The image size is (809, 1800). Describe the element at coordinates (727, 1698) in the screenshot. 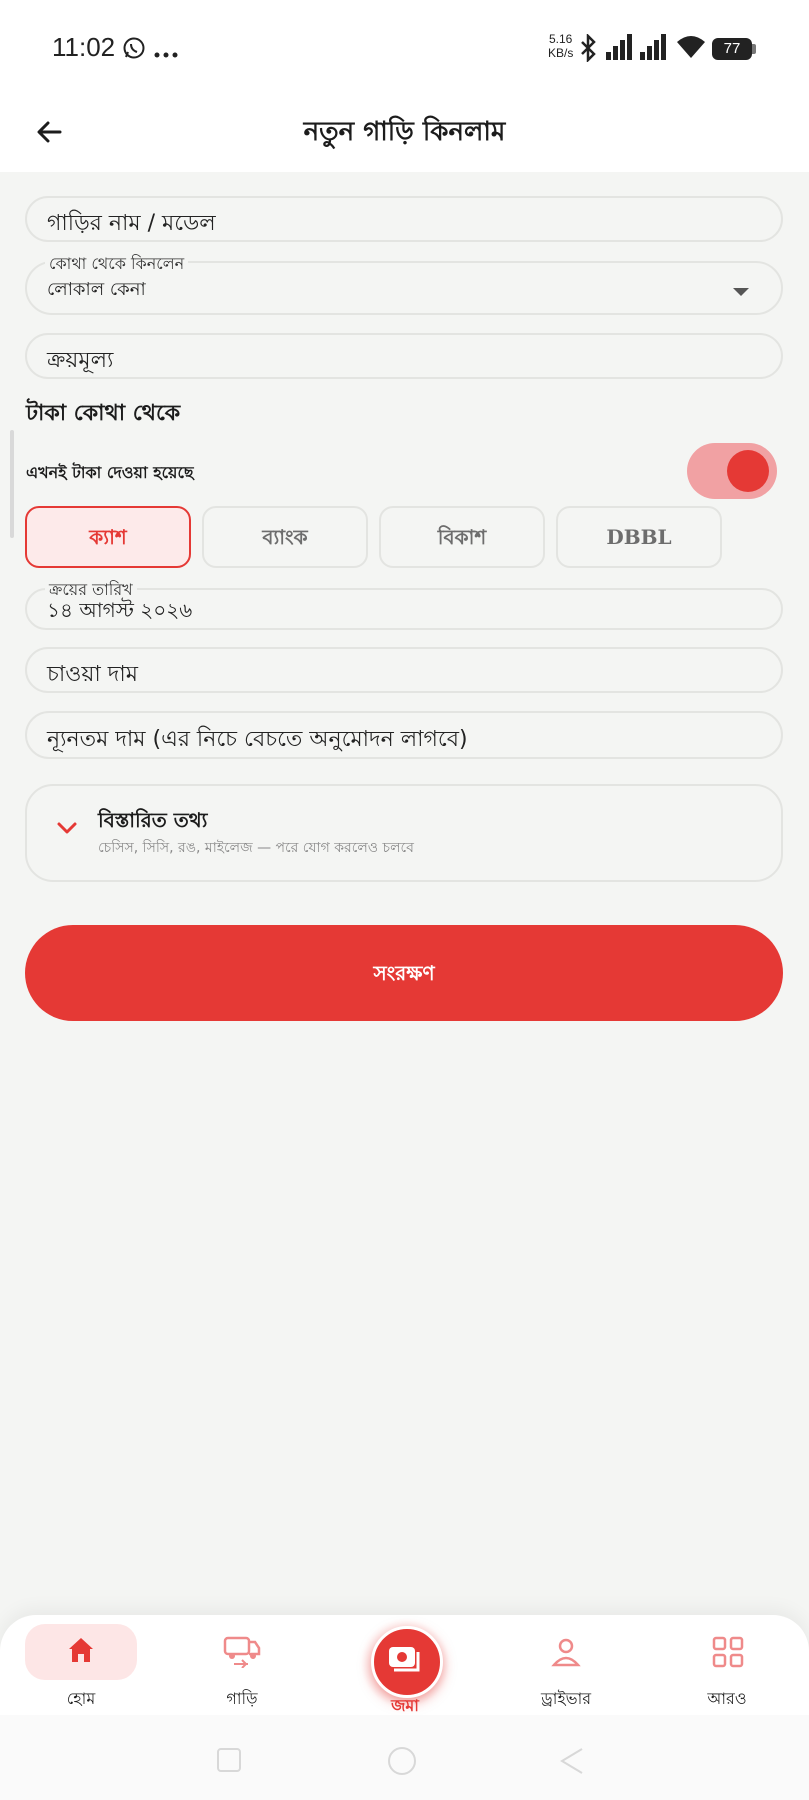

I see `nav-label-more: আরও` at that location.